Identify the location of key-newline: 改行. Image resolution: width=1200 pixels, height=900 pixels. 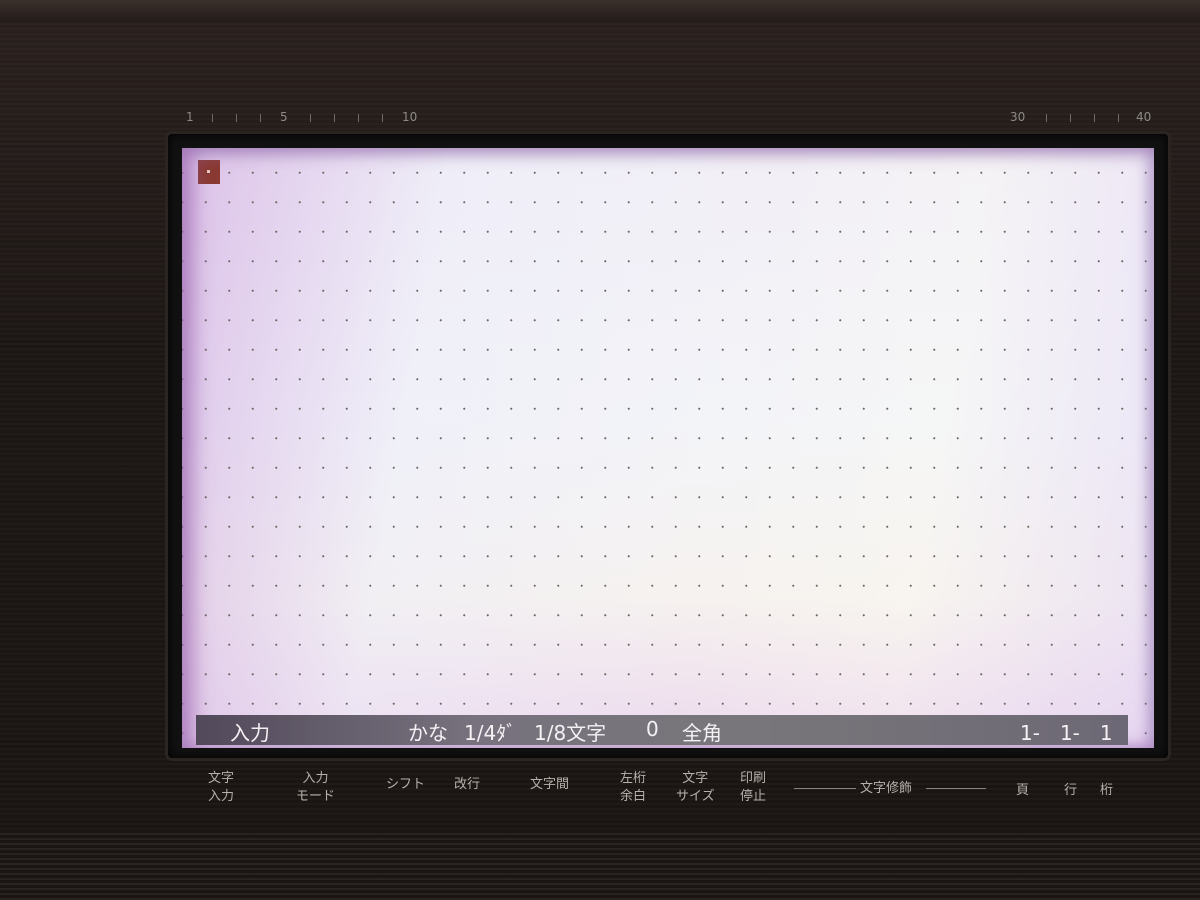
(467, 785).